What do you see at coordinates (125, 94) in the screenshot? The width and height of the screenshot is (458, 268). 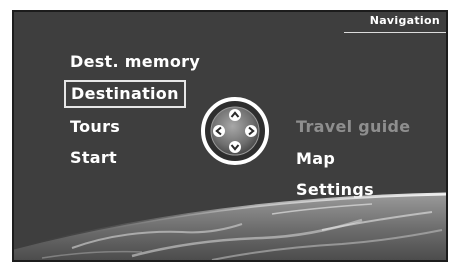 I see `menu-item-destination: Destination` at bounding box center [125, 94].